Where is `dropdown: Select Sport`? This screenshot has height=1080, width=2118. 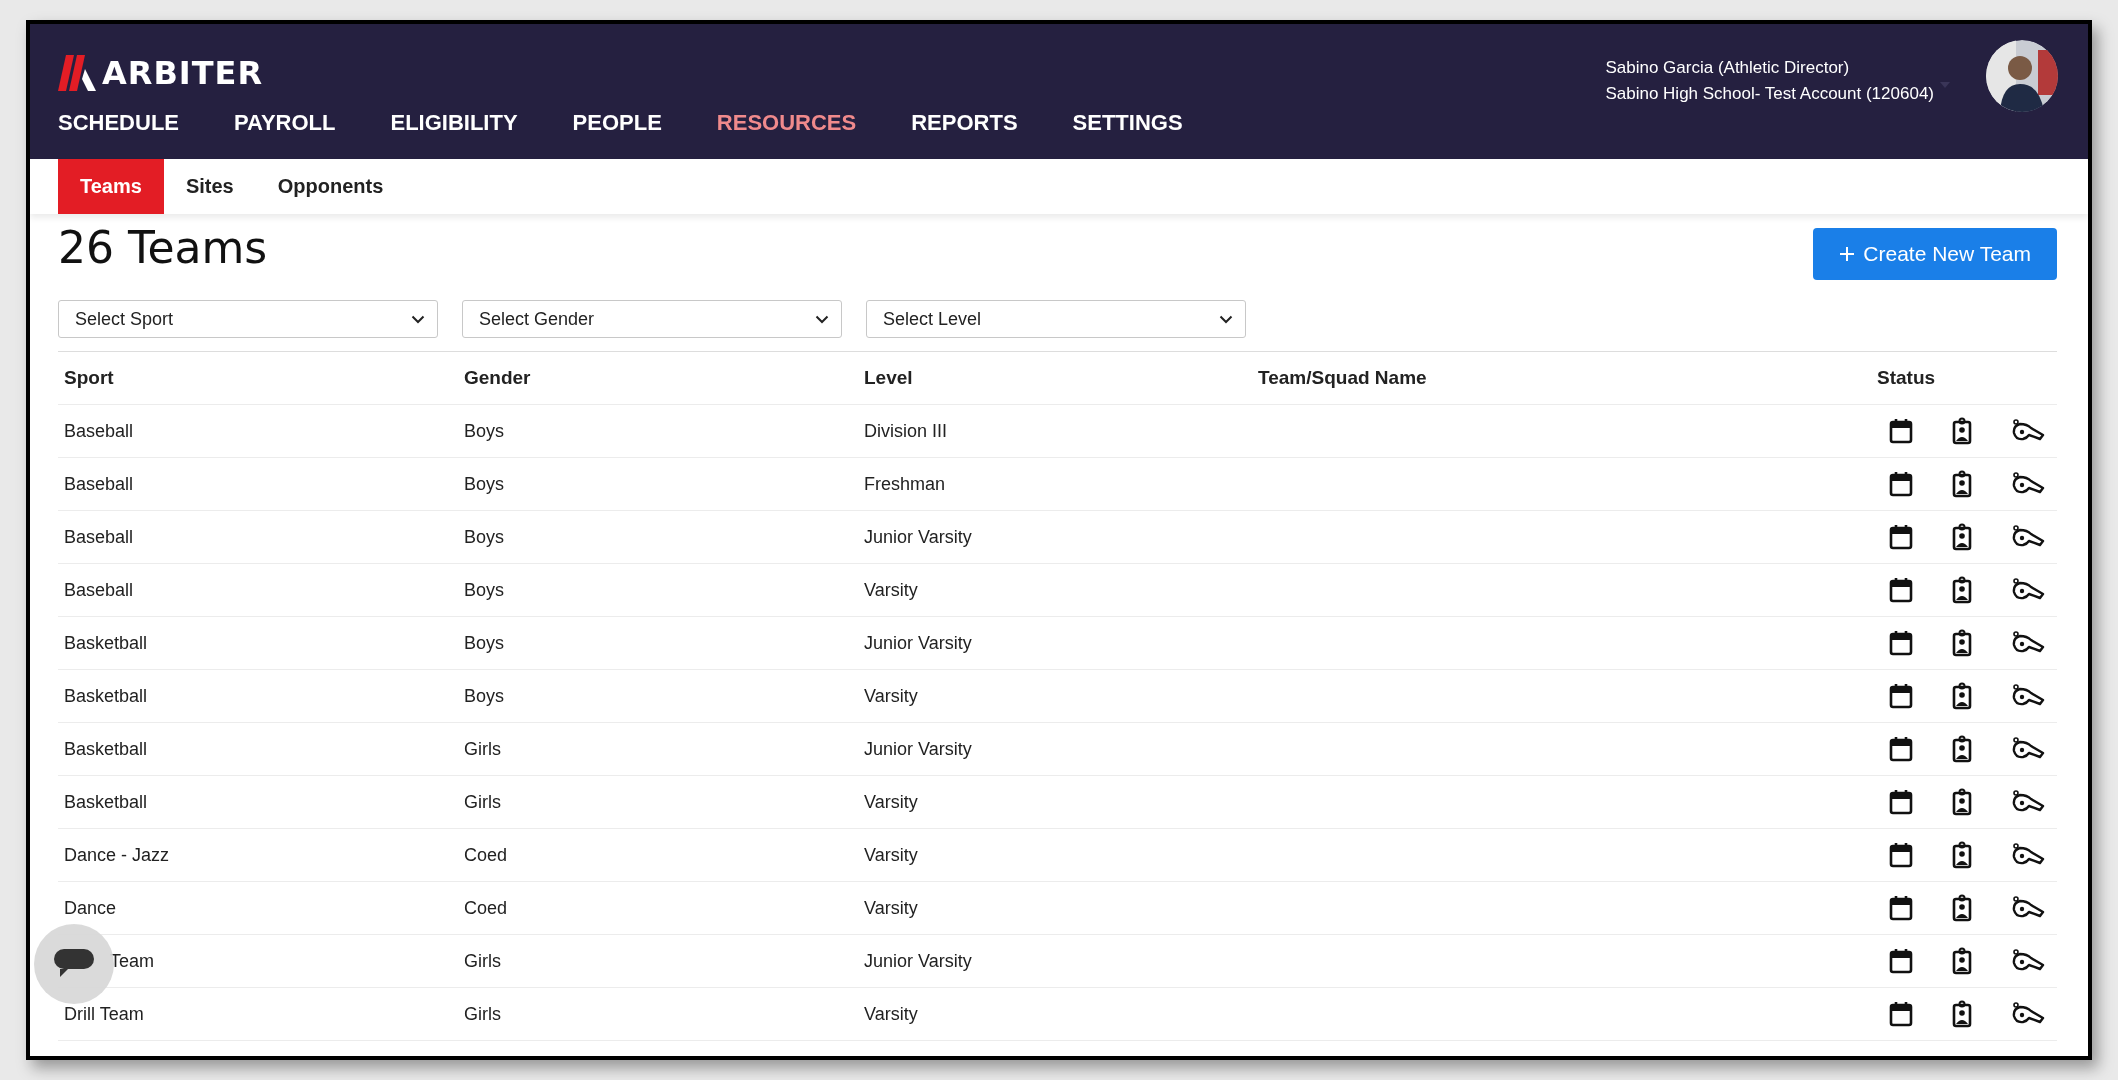
dropdown: Select Sport is located at coordinates (248, 319).